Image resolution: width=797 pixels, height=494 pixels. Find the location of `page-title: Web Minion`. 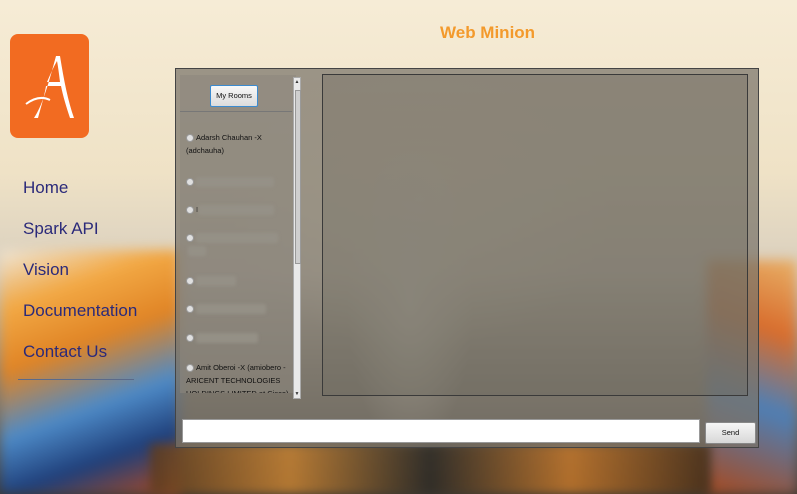

page-title: Web Minion is located at coordinates (488, 32).